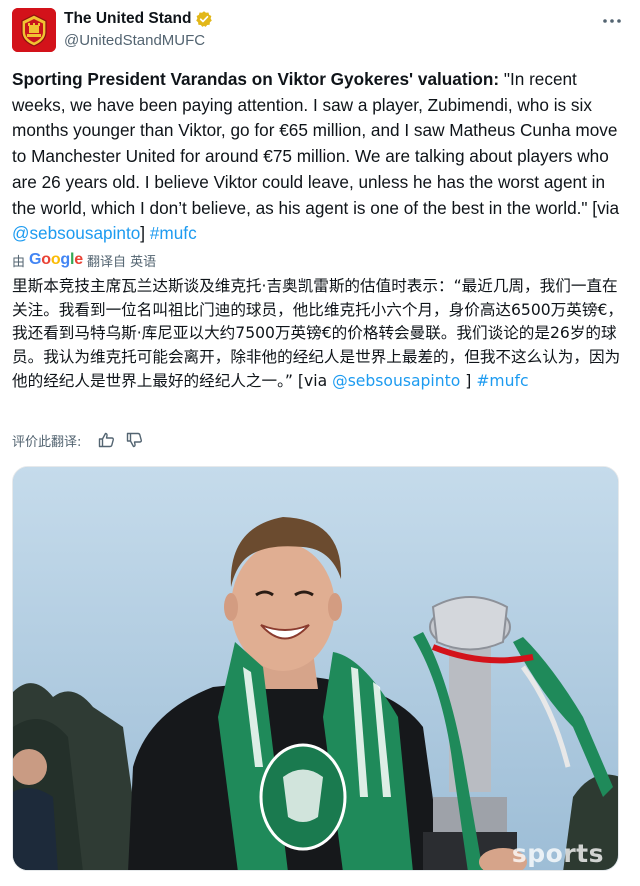 The height and width of the screenshot is (886, 640). Describe the element at coordinates (612, 21) in the screenshot. I see `more-options-icon` at that location.